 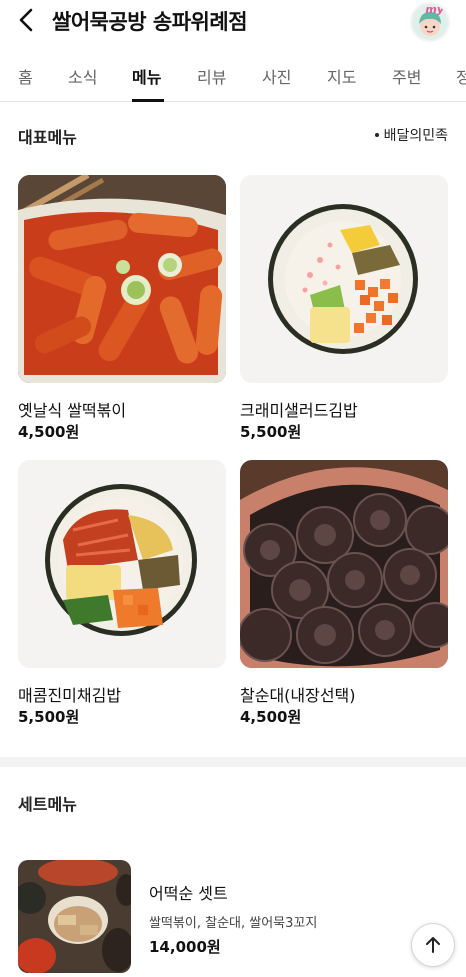 I want to click on set-menu-photo, so click(x=74, y=916).